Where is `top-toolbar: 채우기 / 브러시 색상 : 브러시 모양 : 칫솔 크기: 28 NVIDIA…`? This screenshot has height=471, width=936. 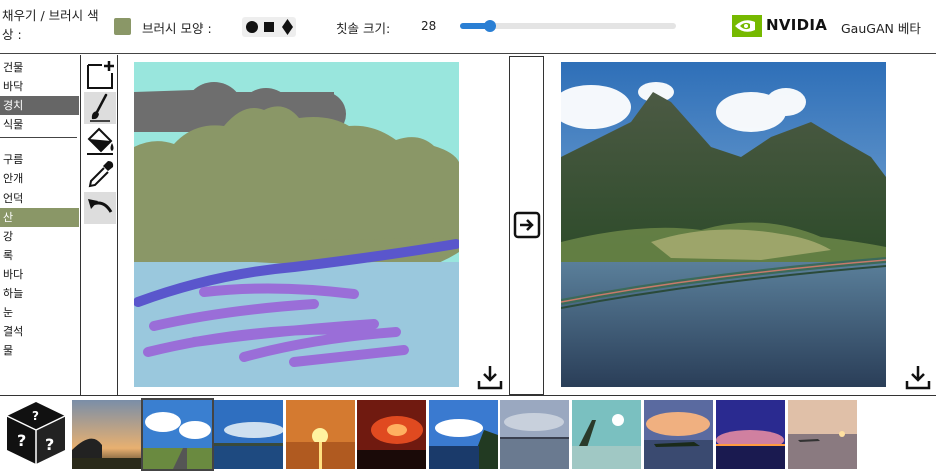 top-toolbar: 채우기 / 브러시 색상 : 브러시 모양 : 칫솔 크기: 28 NVIDIA… is located at coordinates (468, 27).